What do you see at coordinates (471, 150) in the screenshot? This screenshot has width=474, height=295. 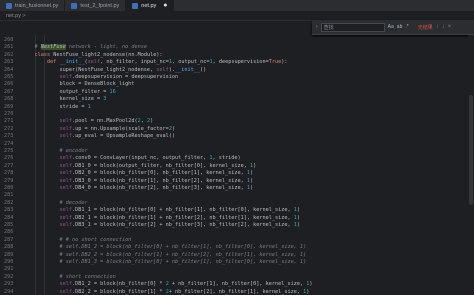 I see `scrollbar-thumb` at bounding box center [471, 150].